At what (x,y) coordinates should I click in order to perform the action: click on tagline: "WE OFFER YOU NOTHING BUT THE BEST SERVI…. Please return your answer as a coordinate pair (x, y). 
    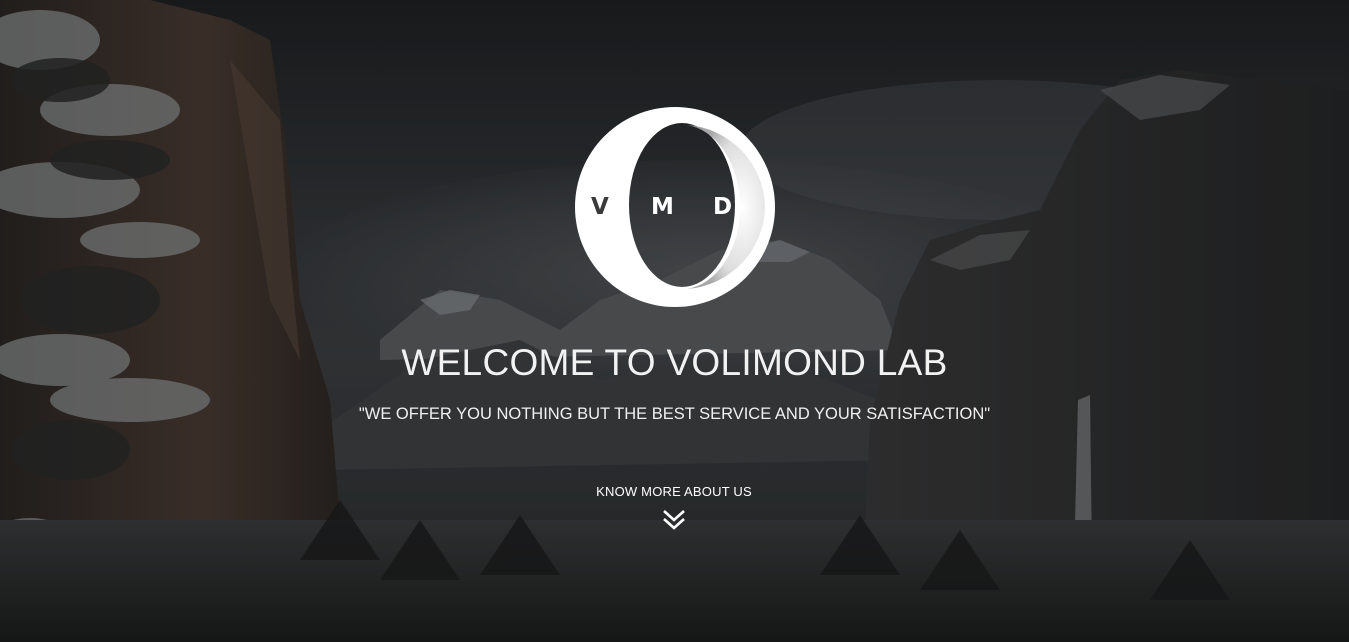
    Looking at the image, I should click on (674, 414).